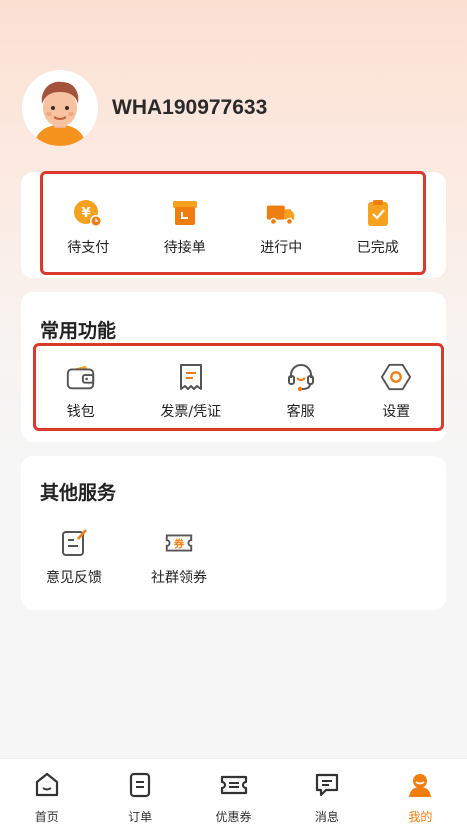  I want to click on bottom-tab-bar: 首页 订单 优惠券 消息 我的, so click(233, 794).